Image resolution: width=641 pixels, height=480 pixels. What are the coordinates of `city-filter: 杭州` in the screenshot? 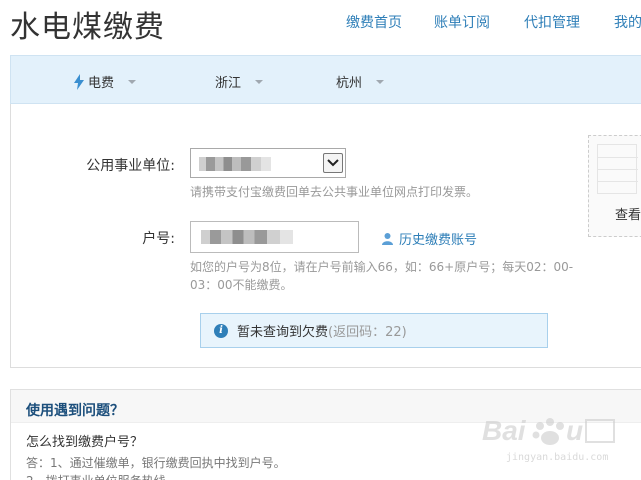 It's located at (360, 81).